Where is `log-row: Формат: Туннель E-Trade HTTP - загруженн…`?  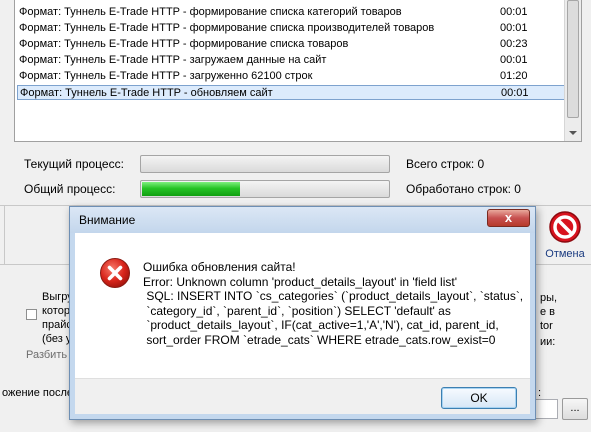 log-row: Формат: Туннель E-Trade HTTP - загруженн… is located at coordinates (291, 76).